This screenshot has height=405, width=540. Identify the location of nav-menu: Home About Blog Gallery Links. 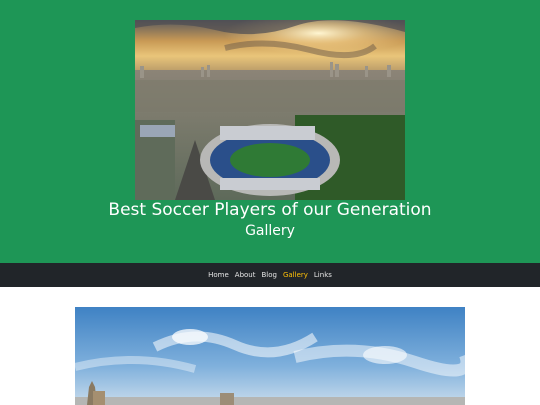
(270, 275).